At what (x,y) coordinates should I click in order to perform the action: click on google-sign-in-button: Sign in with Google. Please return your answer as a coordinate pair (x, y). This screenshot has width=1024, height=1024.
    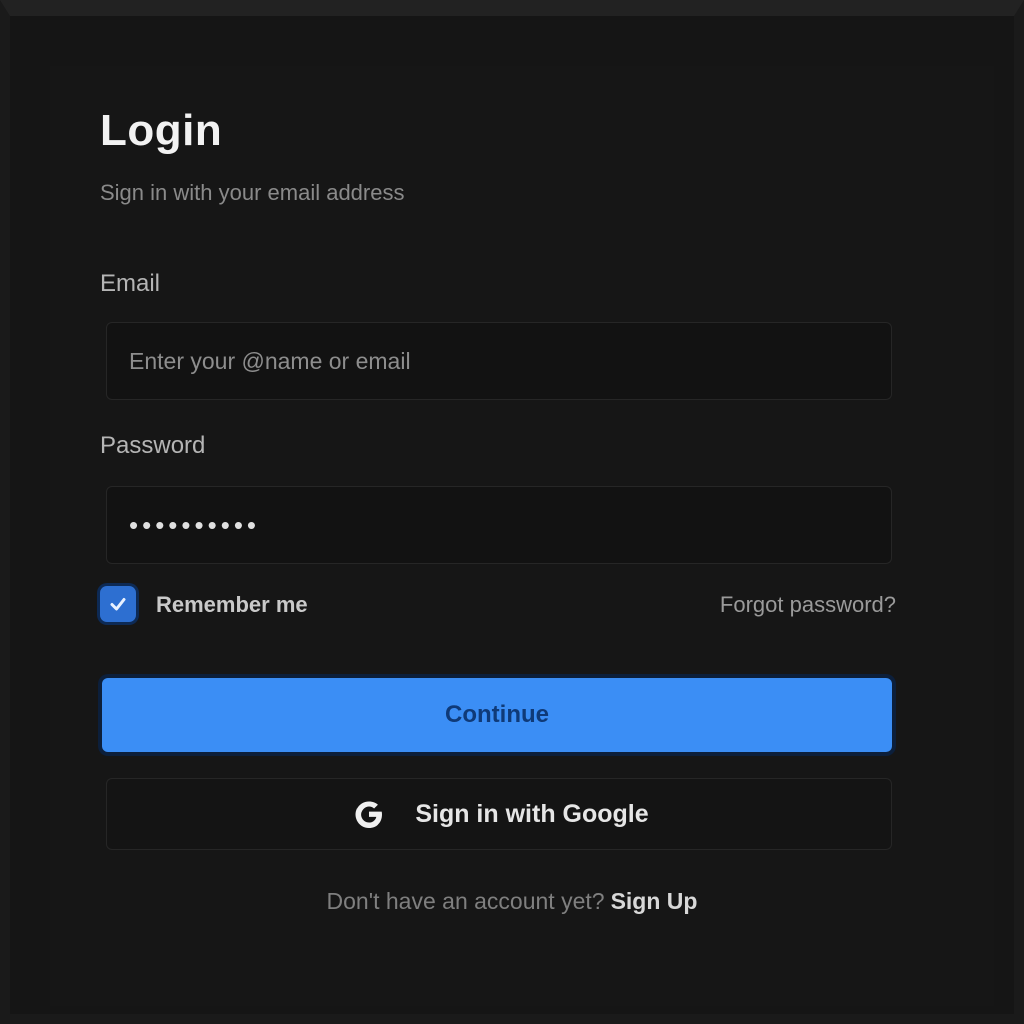
    Looking at the image, I should click on (499, 814).